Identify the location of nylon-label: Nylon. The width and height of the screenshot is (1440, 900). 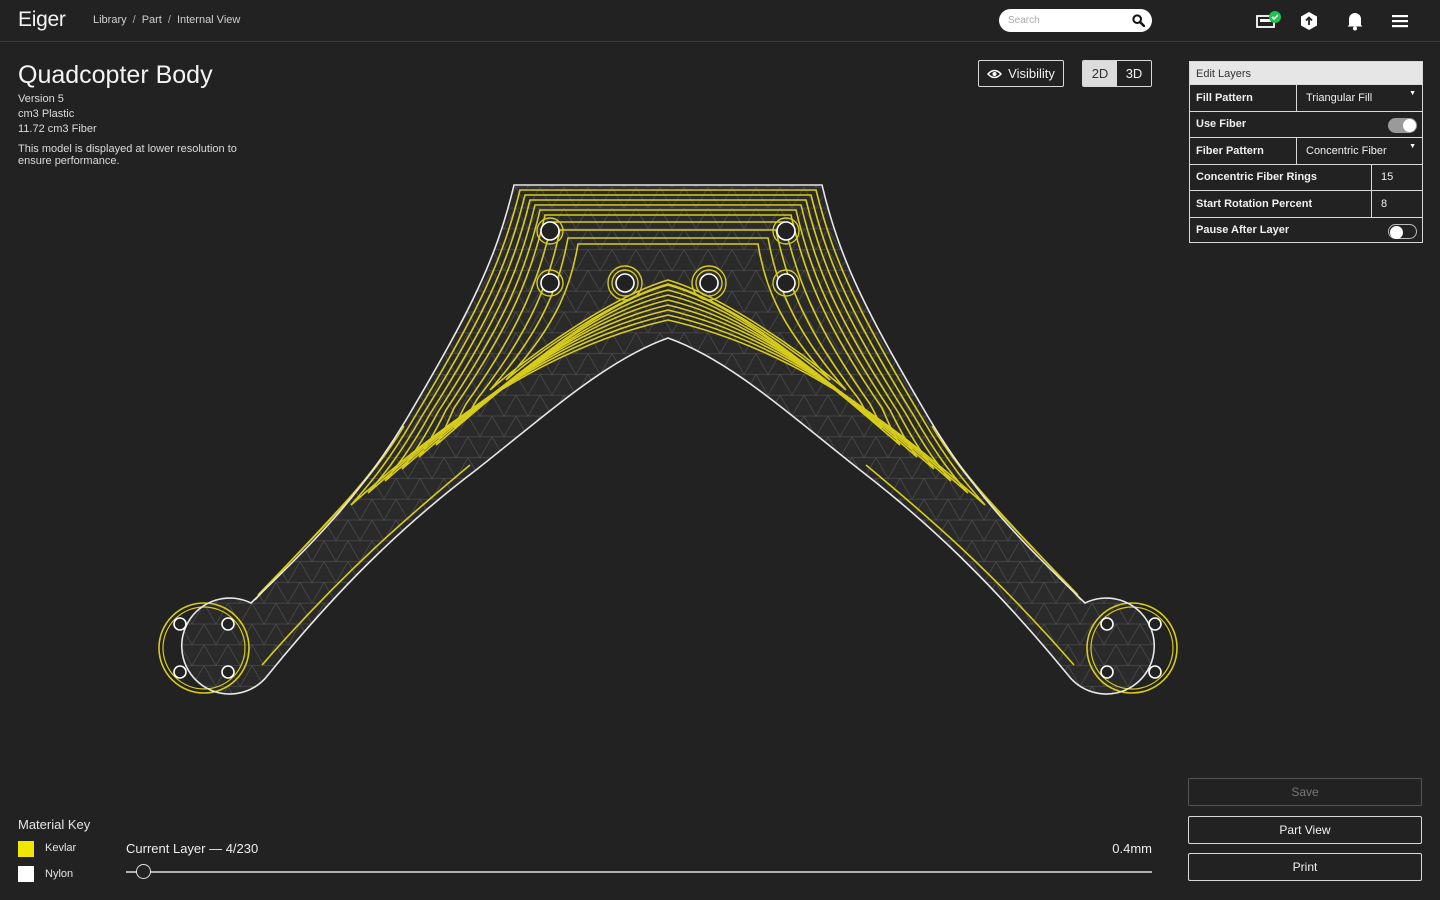
(59, 874).